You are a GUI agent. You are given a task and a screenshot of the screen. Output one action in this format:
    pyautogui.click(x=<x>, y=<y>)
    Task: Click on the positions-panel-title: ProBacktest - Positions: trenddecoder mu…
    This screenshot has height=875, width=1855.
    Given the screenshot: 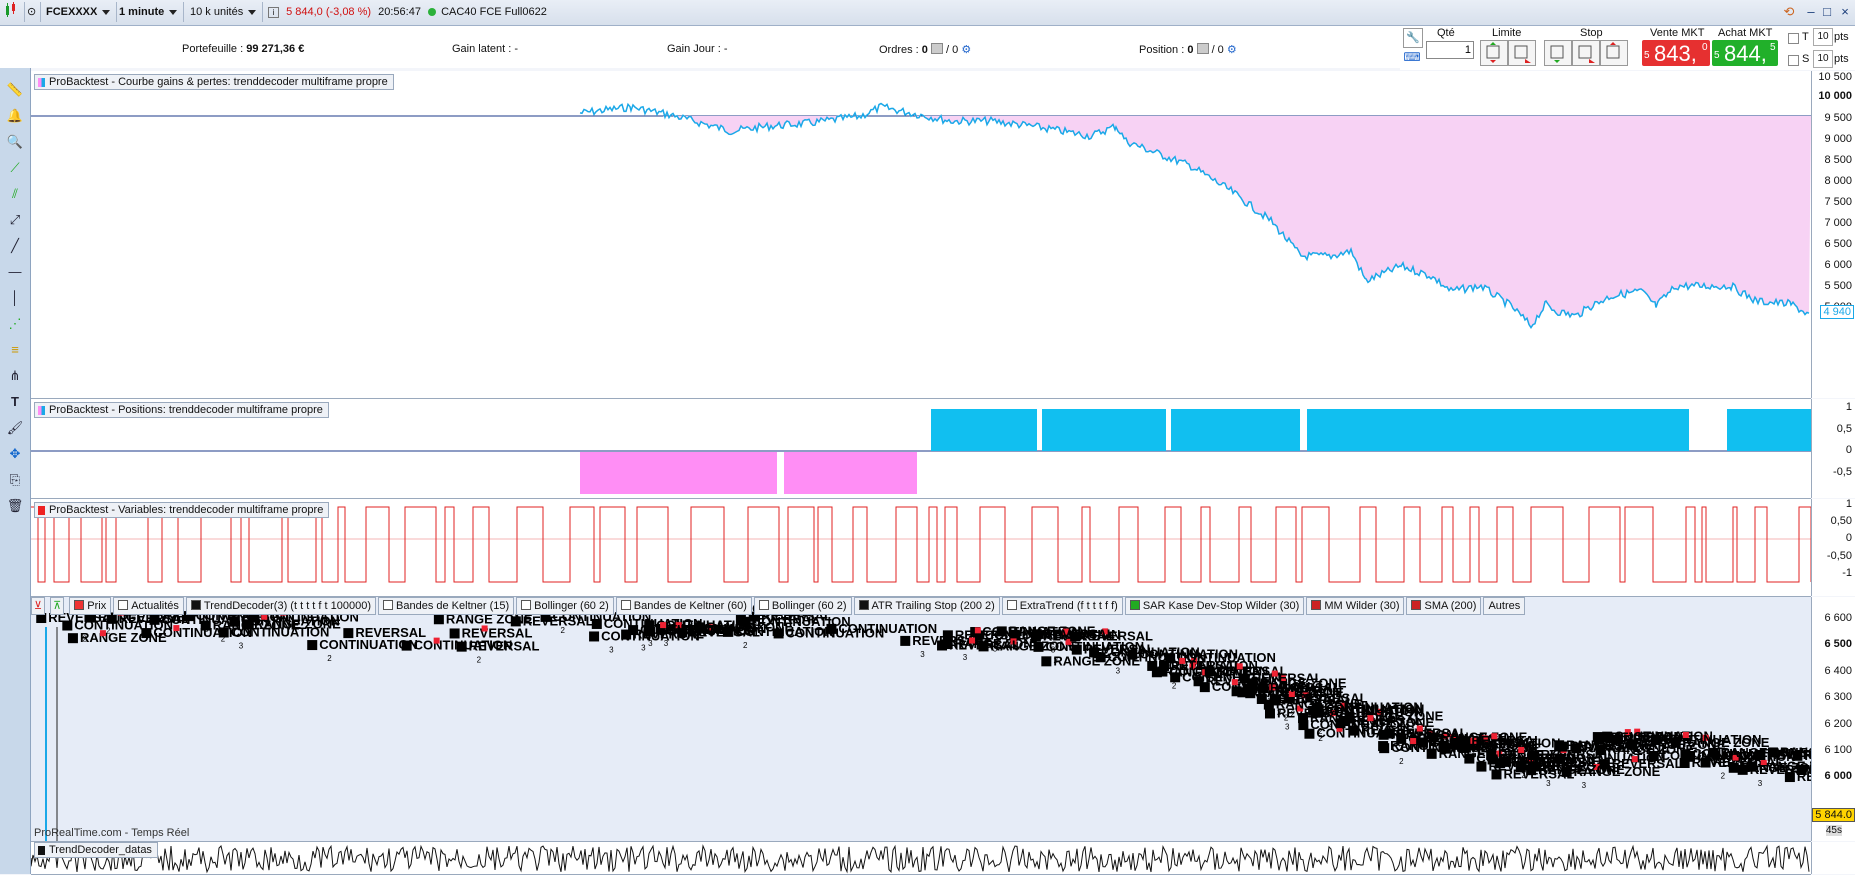 What is the action you would take?
    pyautogui.click(x=181, y=410)
    